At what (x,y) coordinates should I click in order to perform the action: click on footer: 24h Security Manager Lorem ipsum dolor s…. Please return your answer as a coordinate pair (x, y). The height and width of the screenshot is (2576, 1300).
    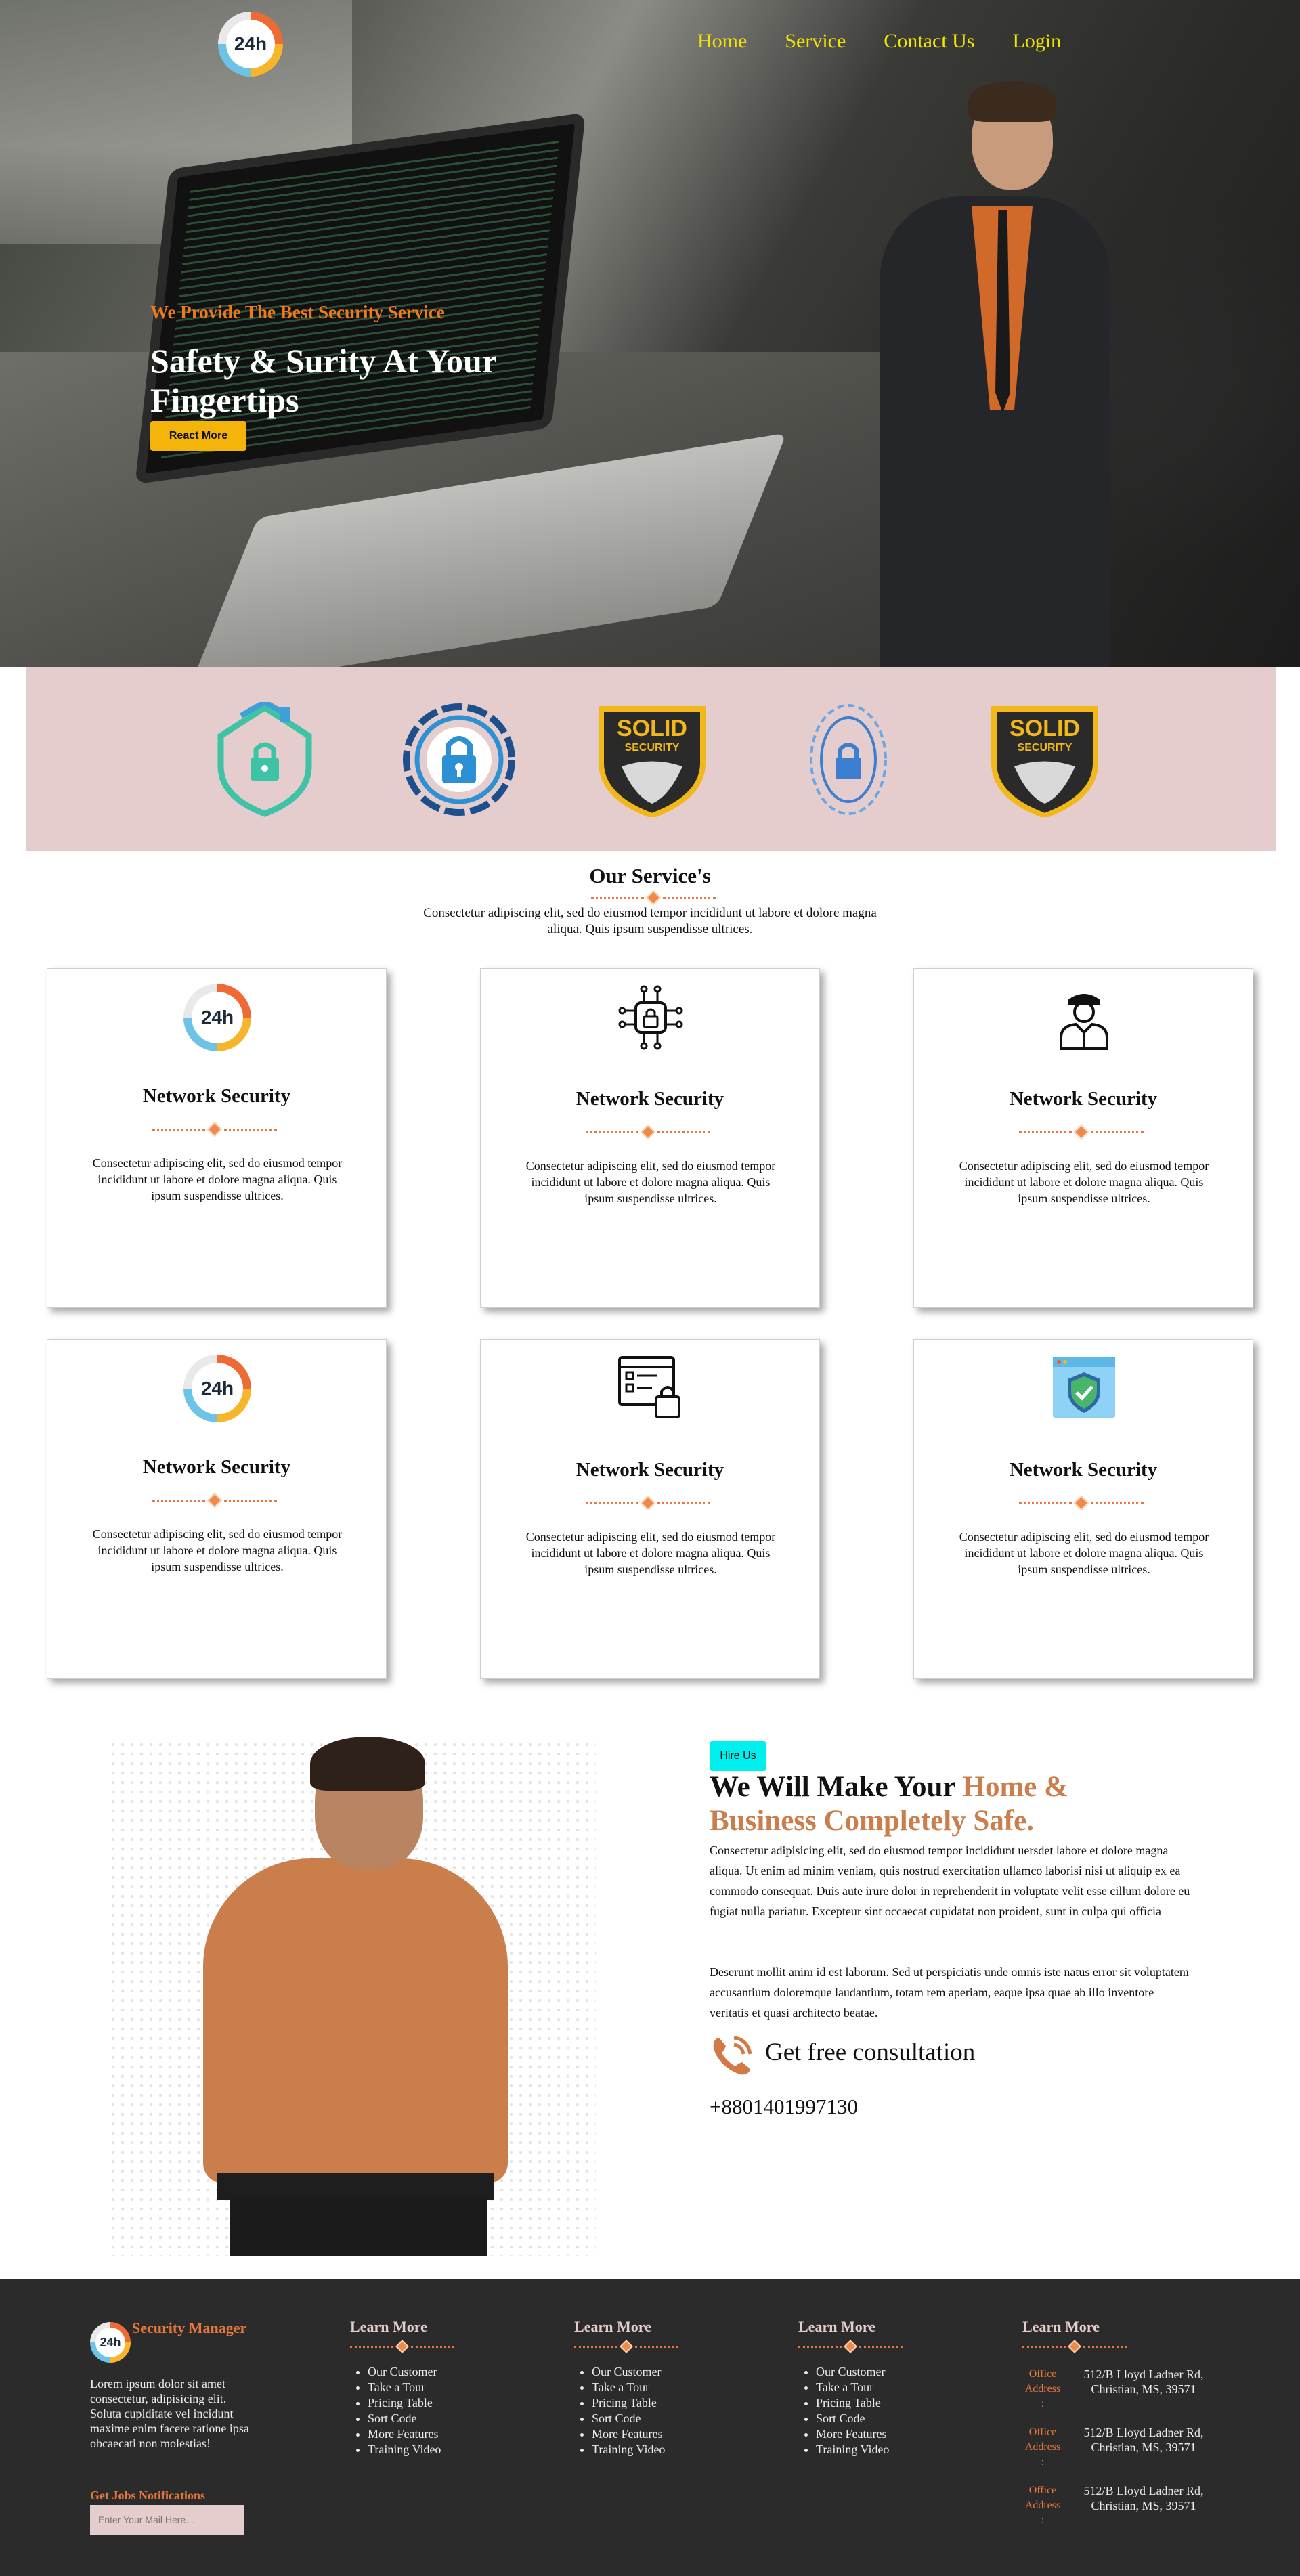
    Looking at the image, I should click on (650, 2427).